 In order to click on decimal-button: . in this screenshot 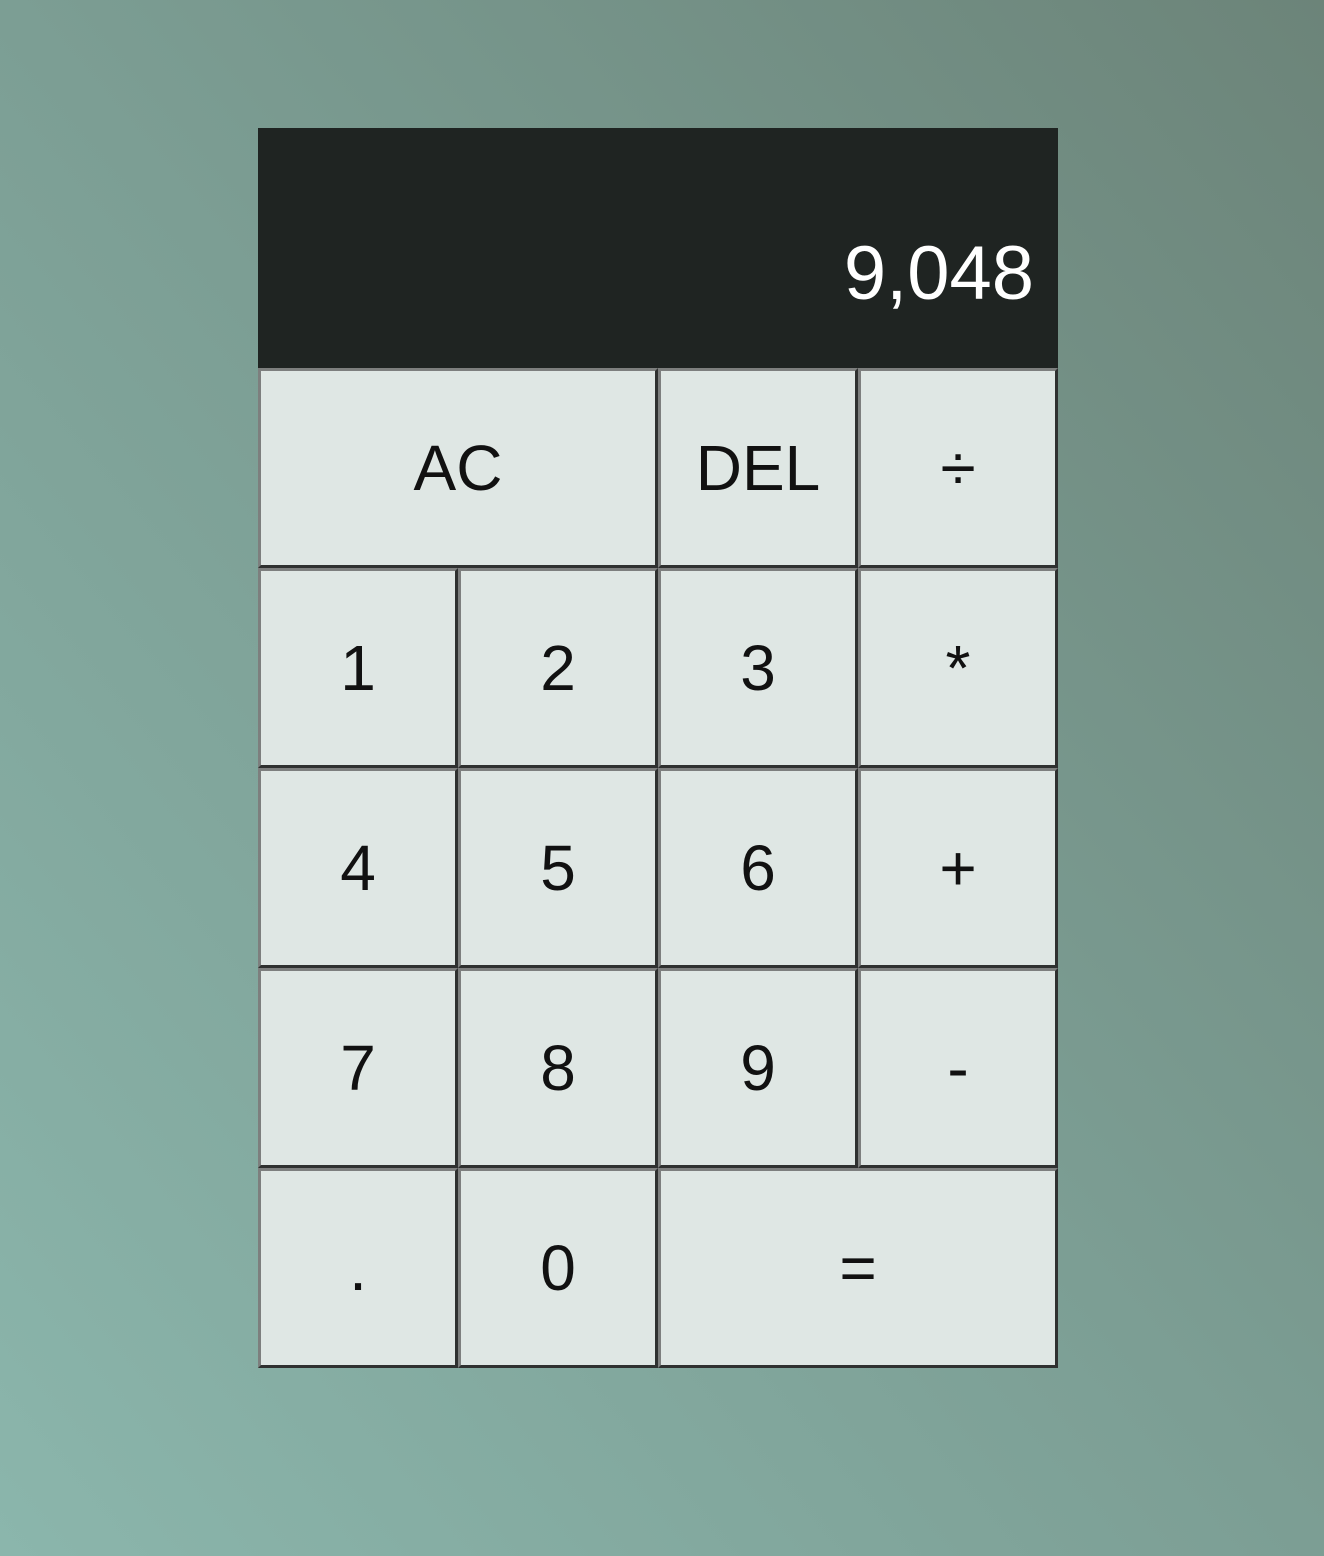, I will do `click(358, 1268)`.